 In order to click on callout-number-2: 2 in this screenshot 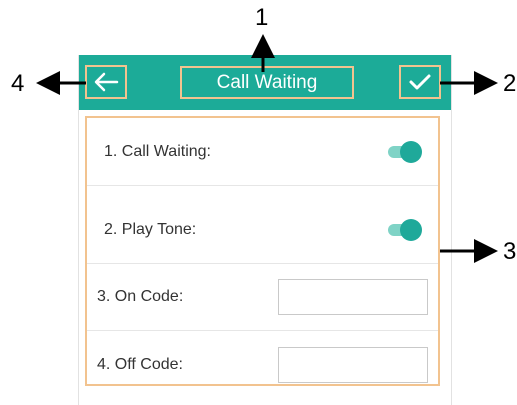, I will do `click(510, 83)`.